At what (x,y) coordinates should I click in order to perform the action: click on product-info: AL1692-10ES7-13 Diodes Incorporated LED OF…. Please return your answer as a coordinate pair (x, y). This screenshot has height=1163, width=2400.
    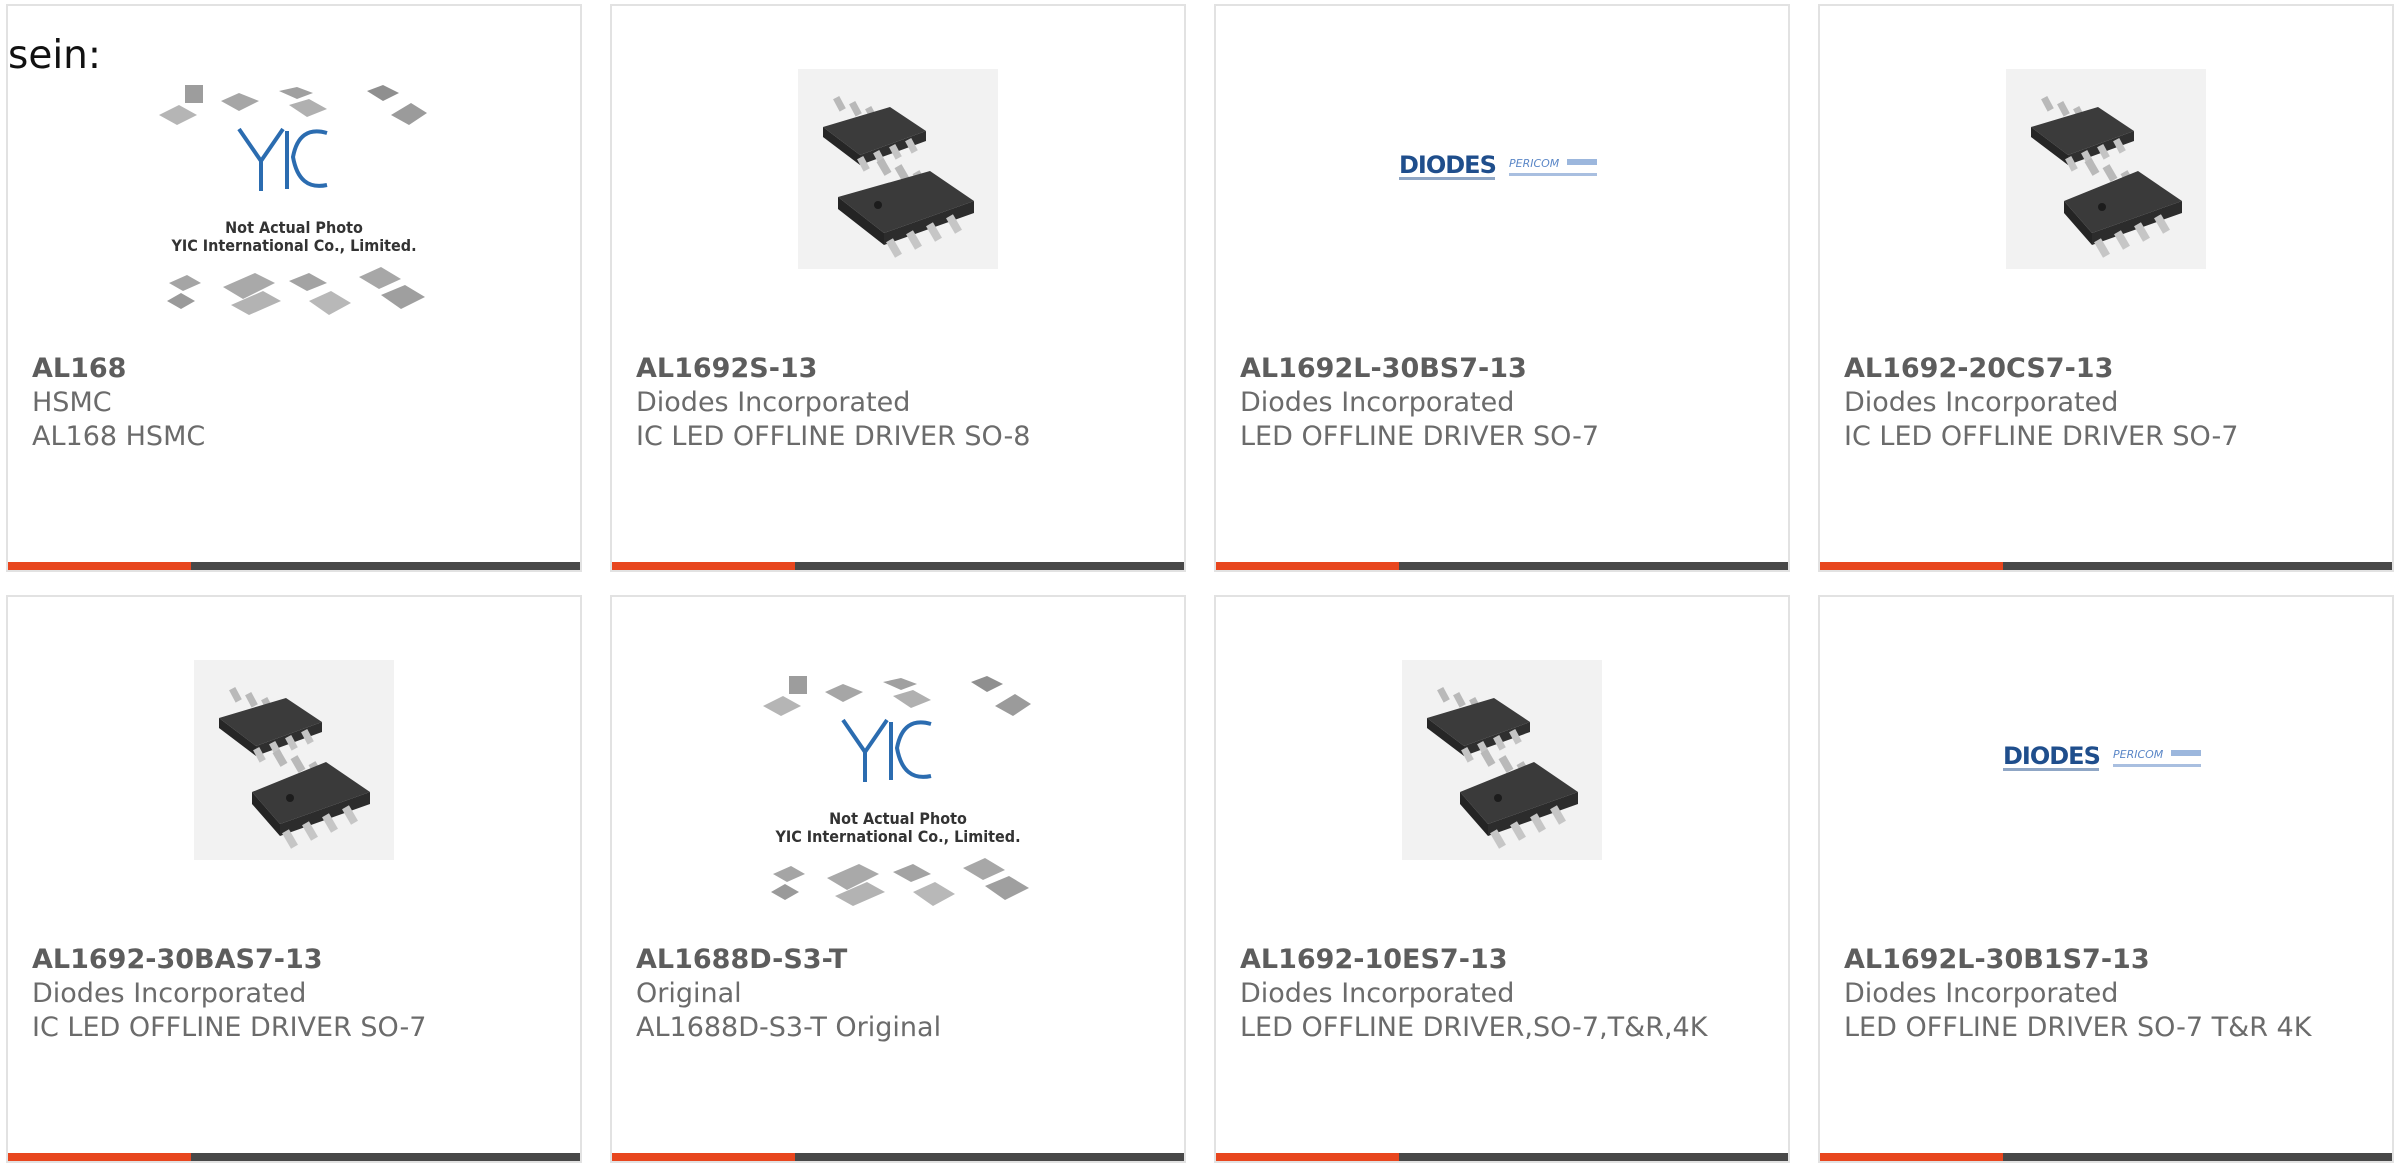
    Looking at the image, I should click on (1502, 994).